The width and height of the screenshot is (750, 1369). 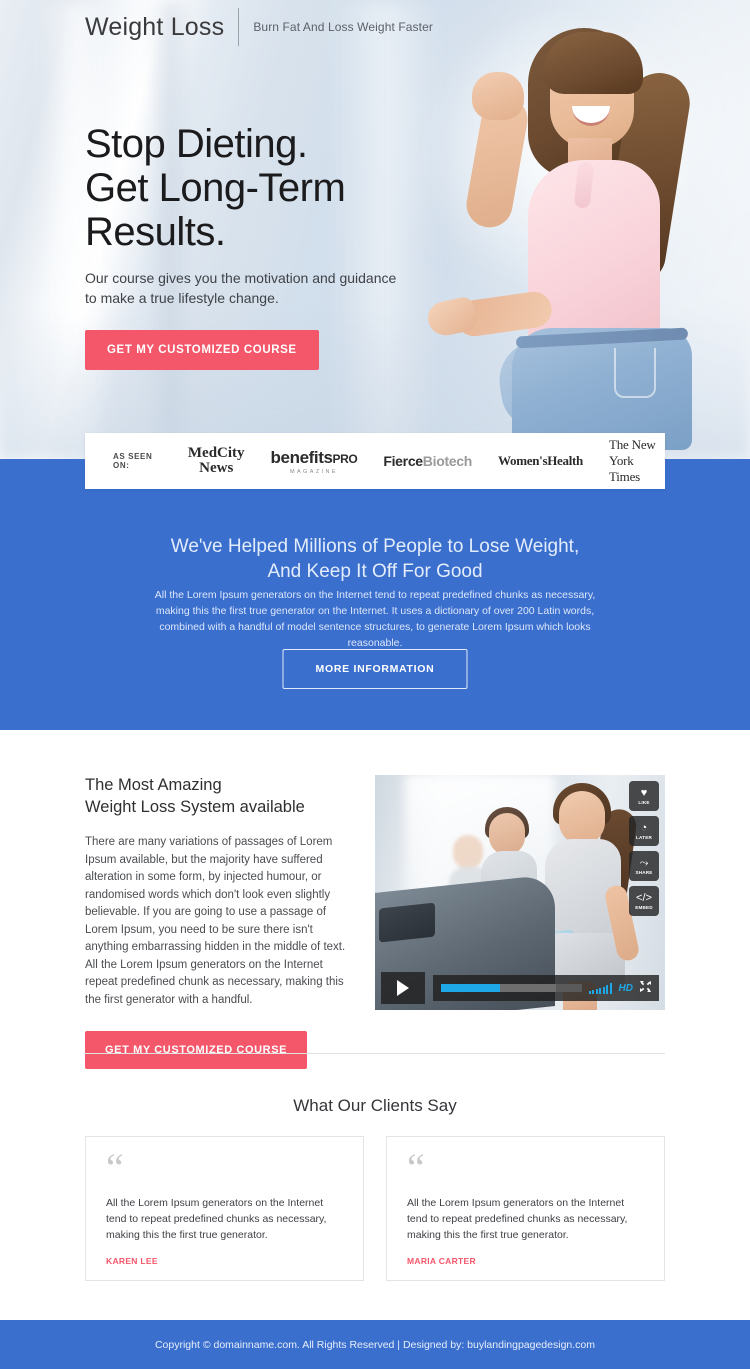 I want to click on logo-womens-health: Women'sHealth, so click(x=540, y=461).